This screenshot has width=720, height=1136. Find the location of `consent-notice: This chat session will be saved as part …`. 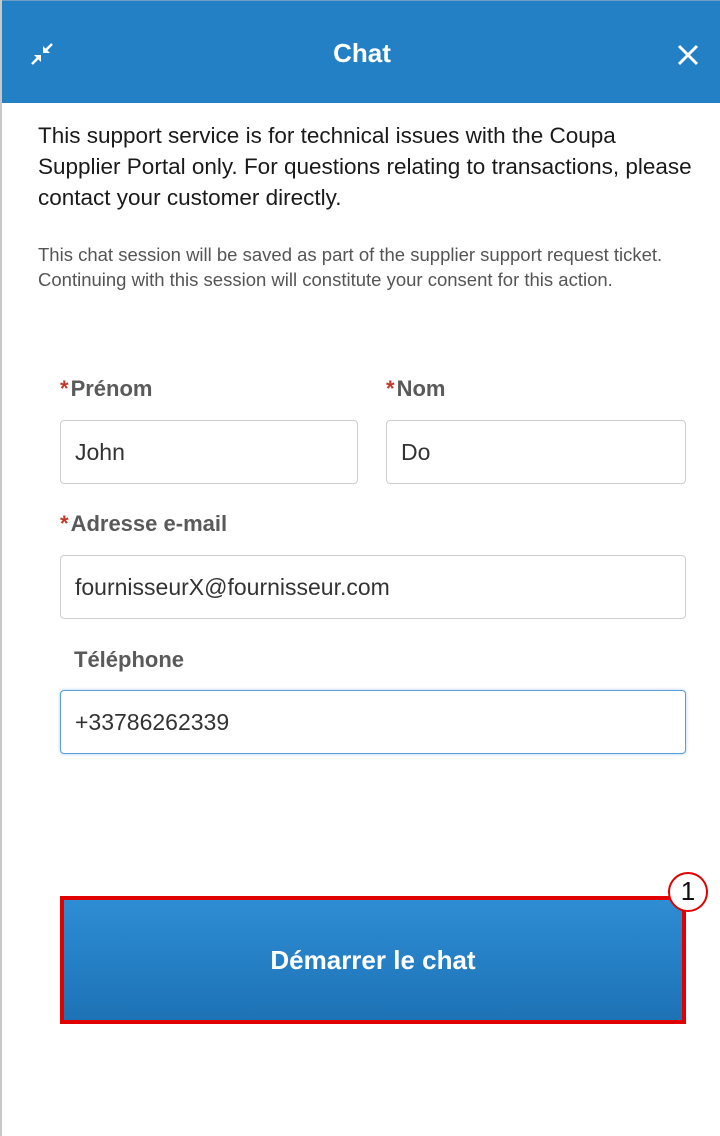

consent-notice: This chat session will be saved as part … is located at coordinates (350, 267).